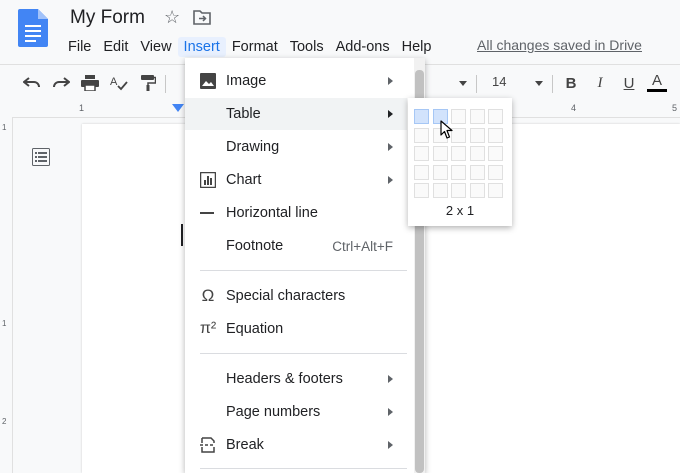 The width and height of the screenshot is (680, 473). I want to click on undo-icon, so click(32, 83).